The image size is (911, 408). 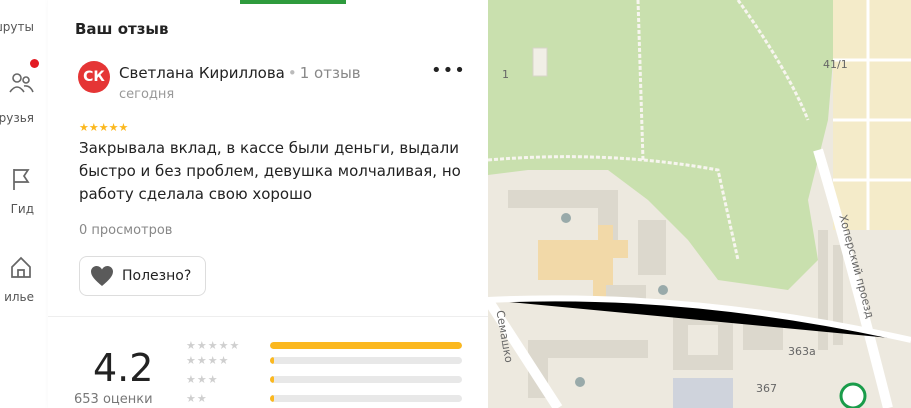 I want to click on distribution-stars: ★★★★, so click(x=208, y=360).